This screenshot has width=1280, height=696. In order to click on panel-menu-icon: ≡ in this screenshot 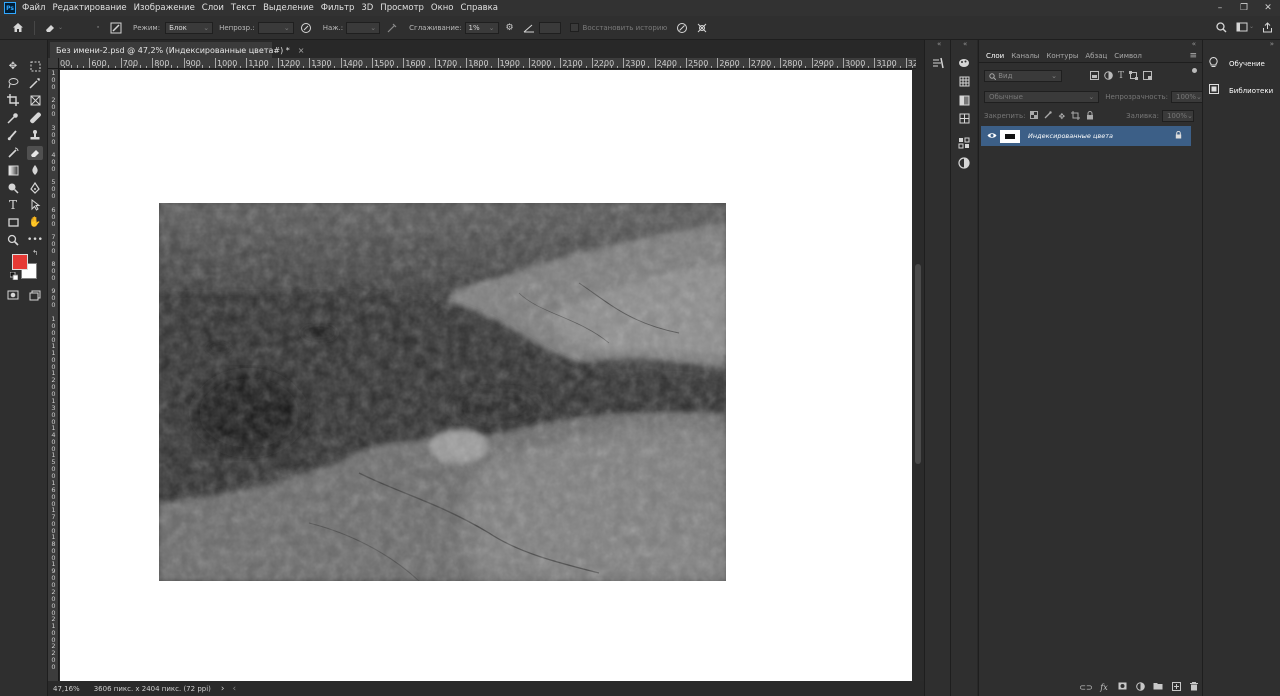, I will do `click(1193, 56)`.